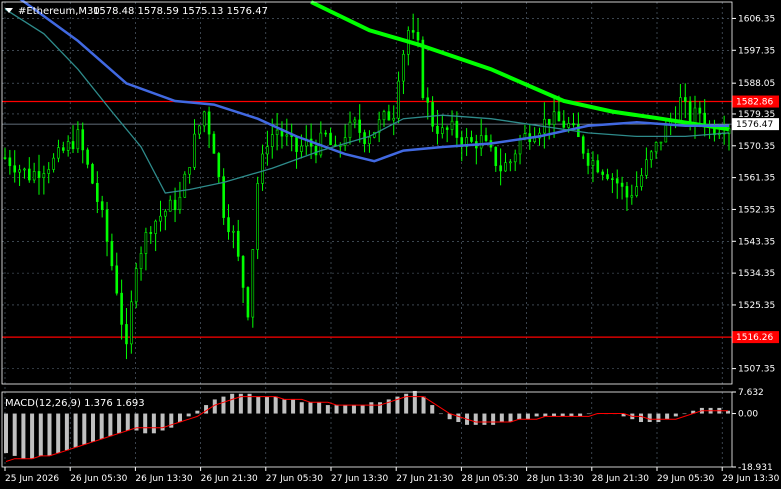 This screenshot has width=781, height=489. Describe the element at coordinates (756, 19) in the screenshot. I see `y-tick-label: 1606.35` at that location.